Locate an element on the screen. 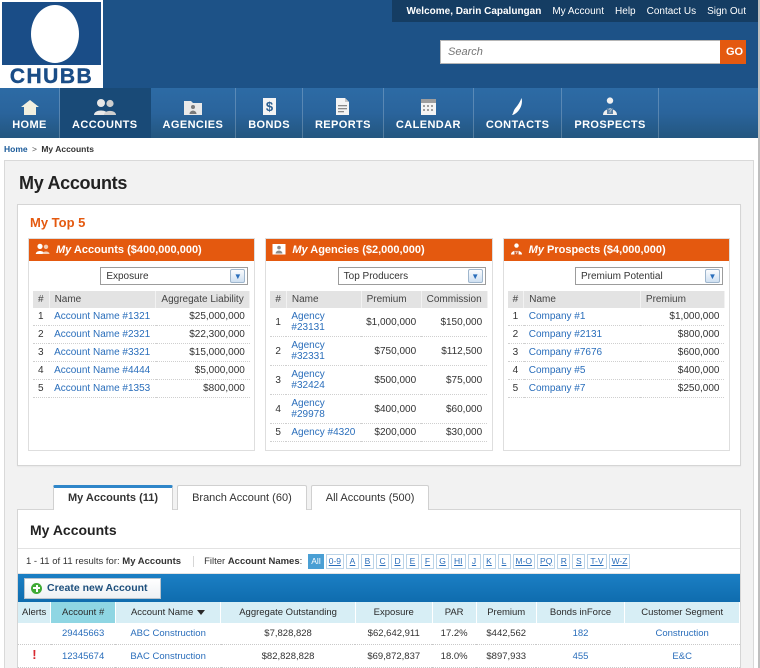  table-row: 3 Agency #32424 $500,000 $75,000 is located at coordinates (379, 380).